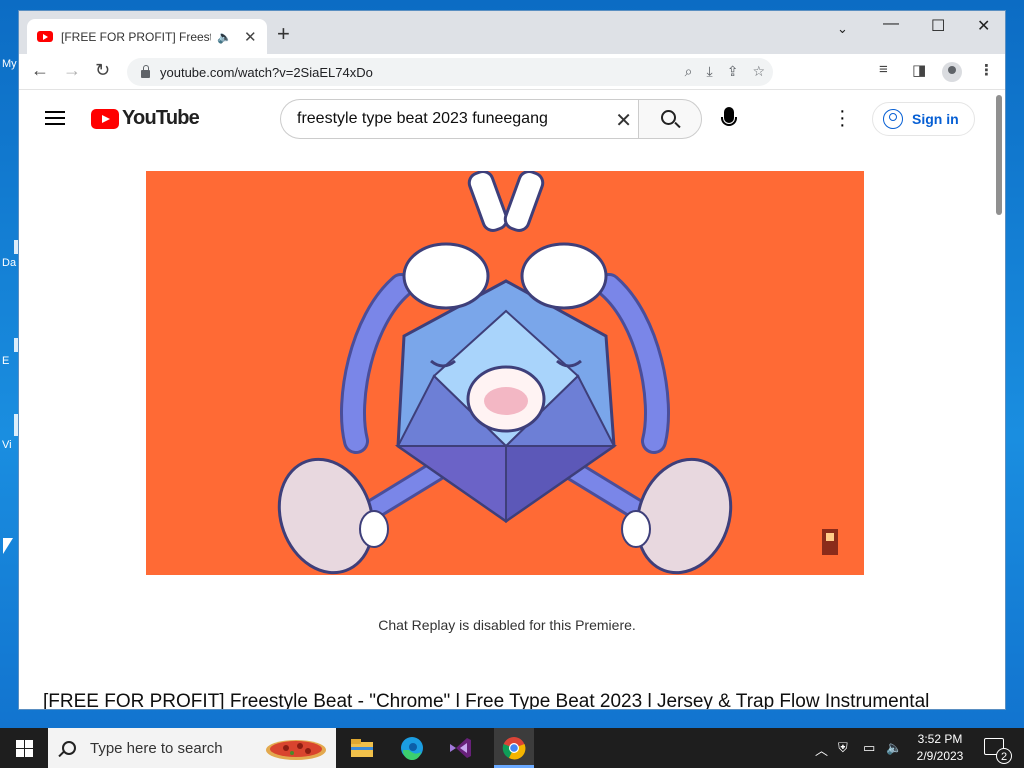 The image size is (1024, 768). I want to click on volume-icon: 🔈, so click(894, 748).